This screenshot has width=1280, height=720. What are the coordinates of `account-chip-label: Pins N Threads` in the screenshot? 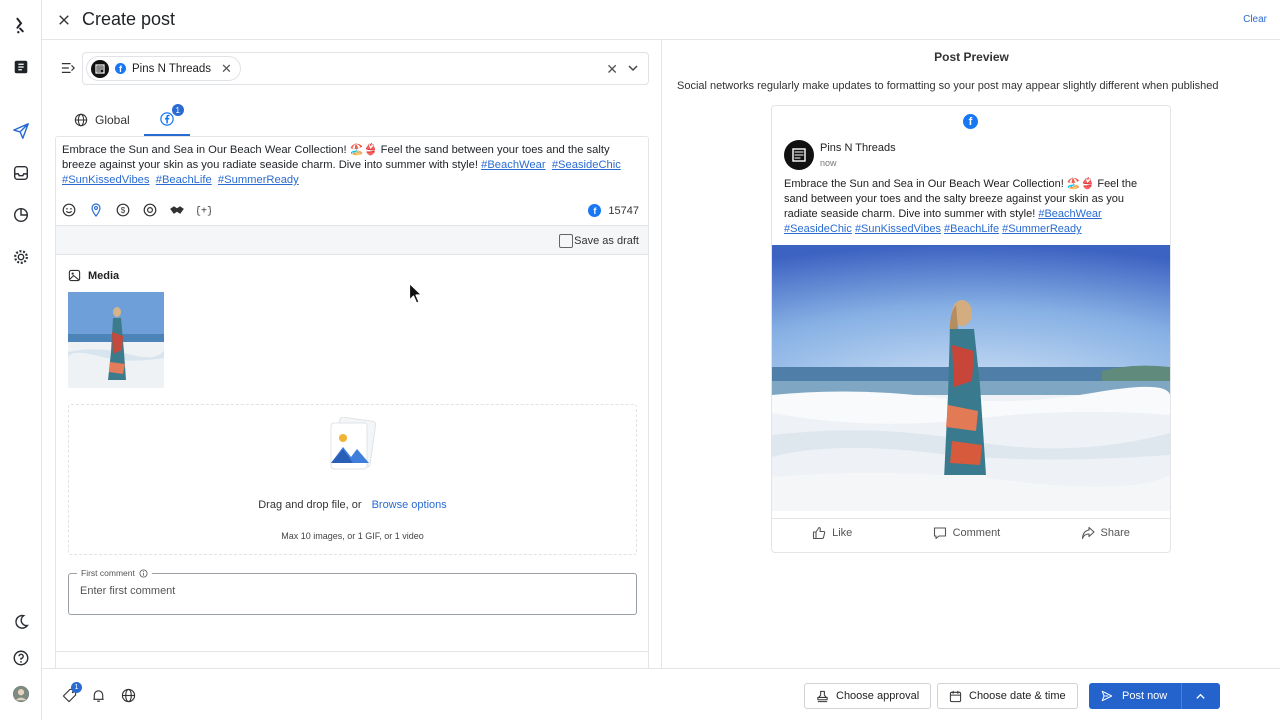 It's located at (172, 68).